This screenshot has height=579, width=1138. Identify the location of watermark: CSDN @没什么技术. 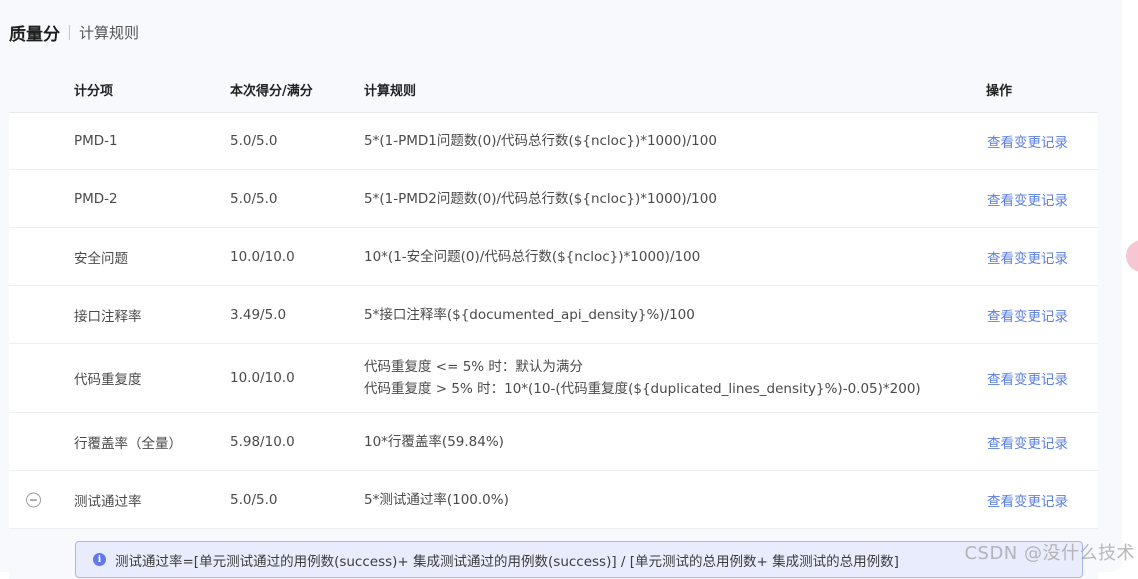
(1049, 553).